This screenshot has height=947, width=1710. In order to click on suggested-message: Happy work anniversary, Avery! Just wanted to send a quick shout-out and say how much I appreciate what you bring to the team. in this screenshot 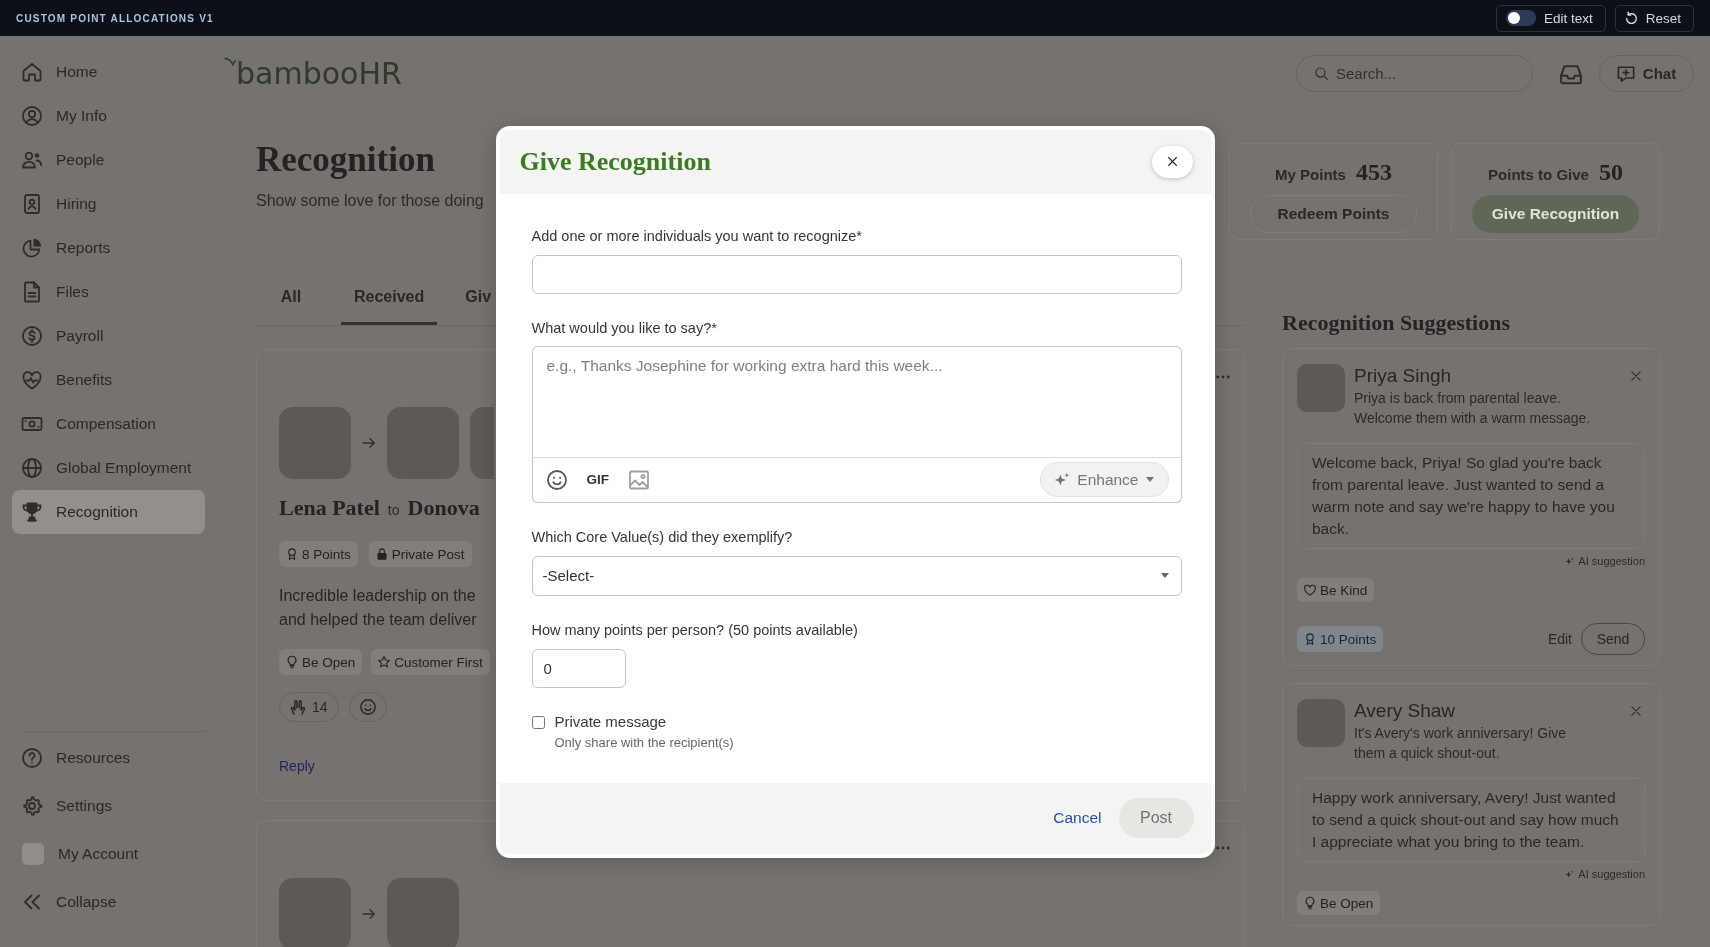, I will do `click(1471, 820)`.